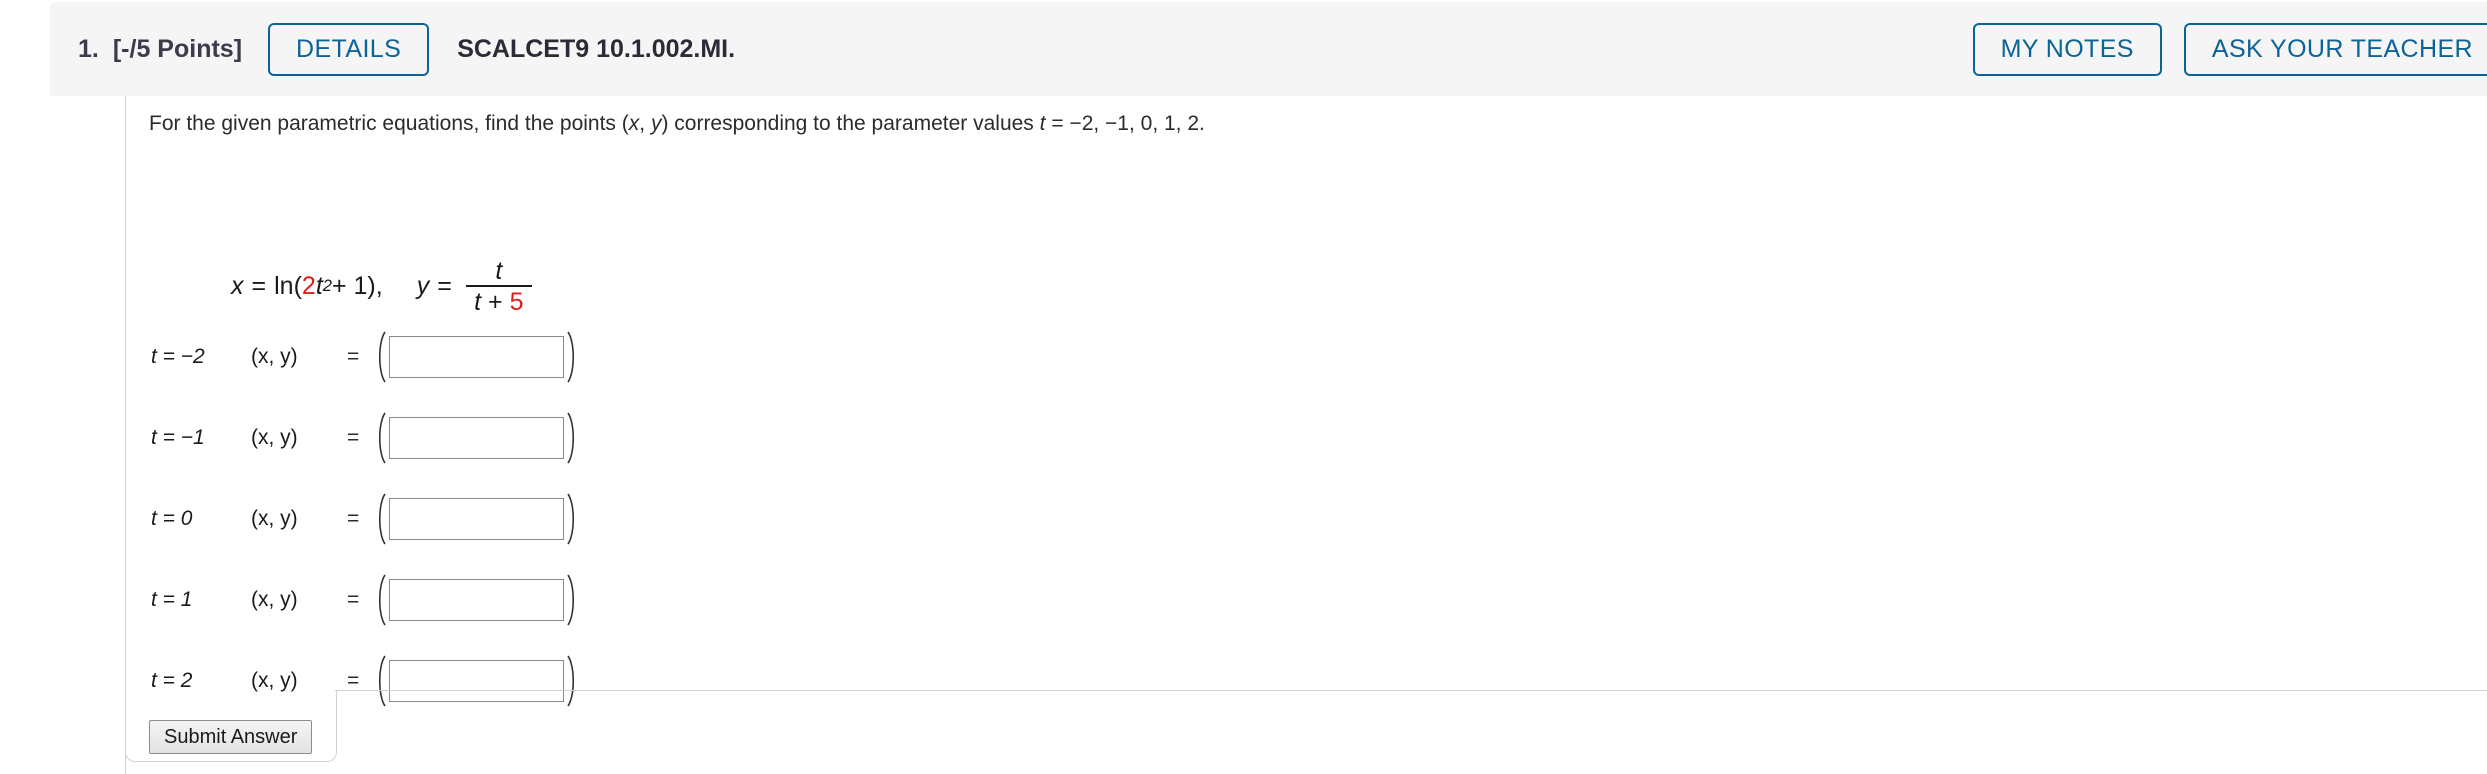 This screenshot has width=2487, height=774. I want to click on t-value-label: t = −2, so click(201, 357).